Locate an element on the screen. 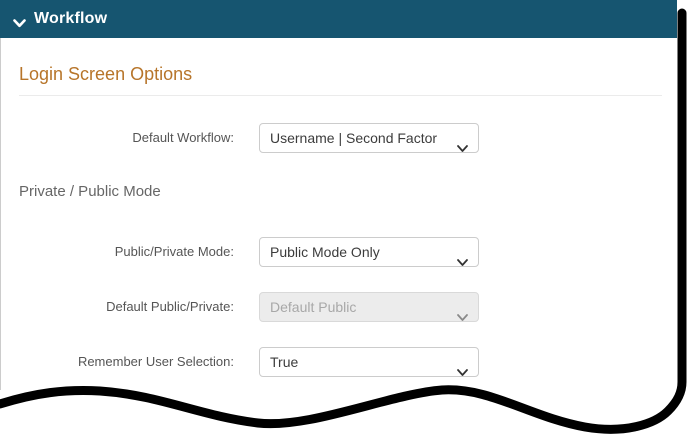  form-row-remember-user-selection: Remember User Selection: True is located at coordinates (339, 362).